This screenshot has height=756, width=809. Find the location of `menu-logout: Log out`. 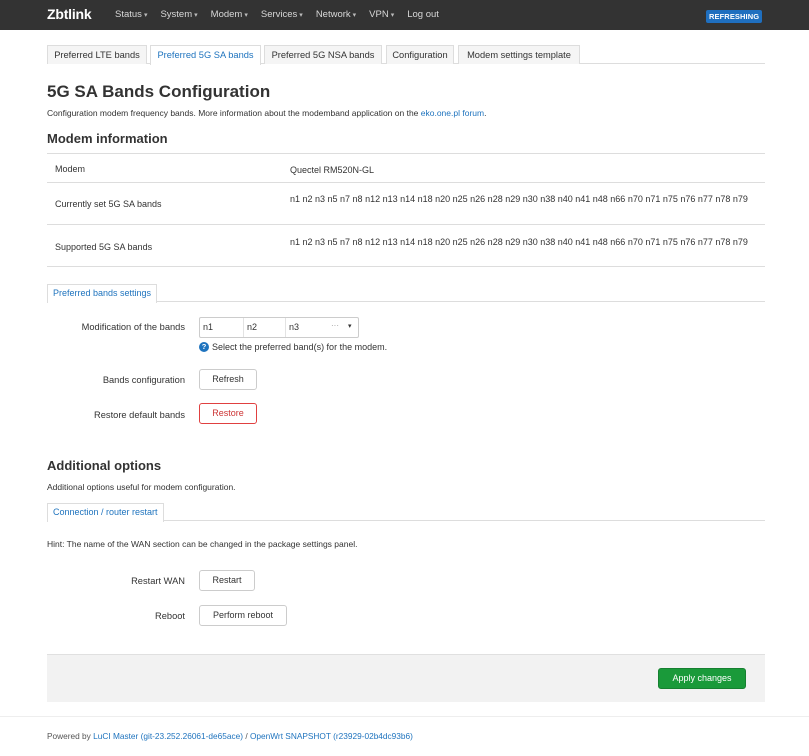

menu-logout: Log out is located at coordinates (423, 14).